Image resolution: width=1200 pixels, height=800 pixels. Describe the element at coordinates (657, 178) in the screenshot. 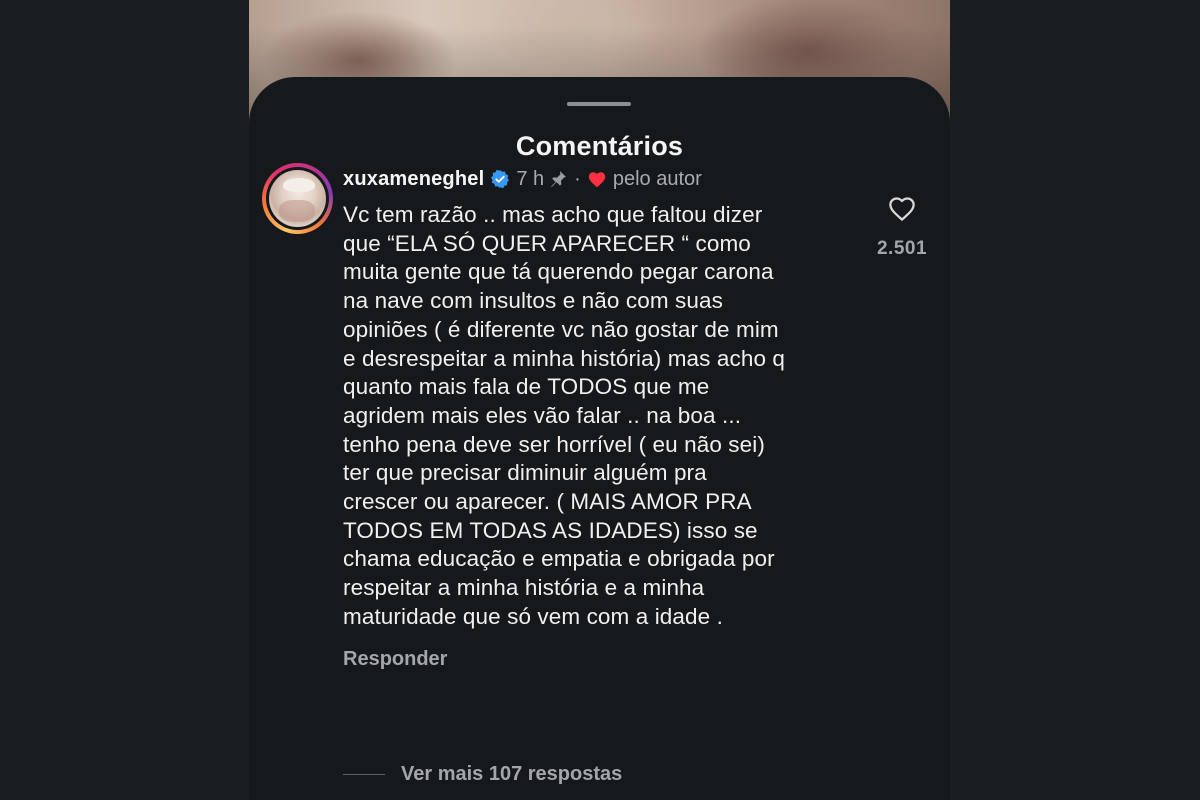

I see `liked-by-author-label: pelo autor` at that location.